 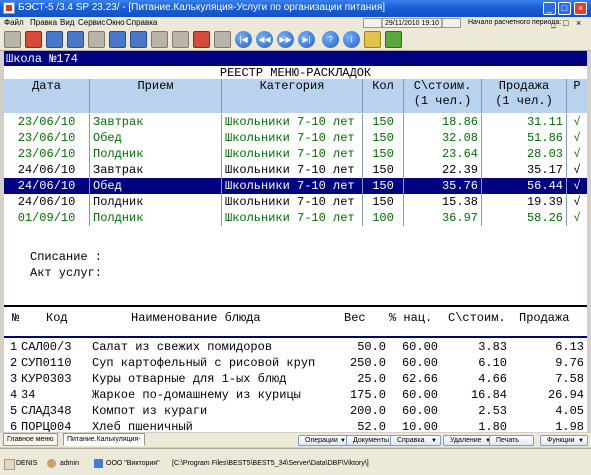 What do you see at coordinates (524, 96) in the screenshot?
I see `col-sale-header: Продажа (1 чел.)` at bounding box center [524, 96].